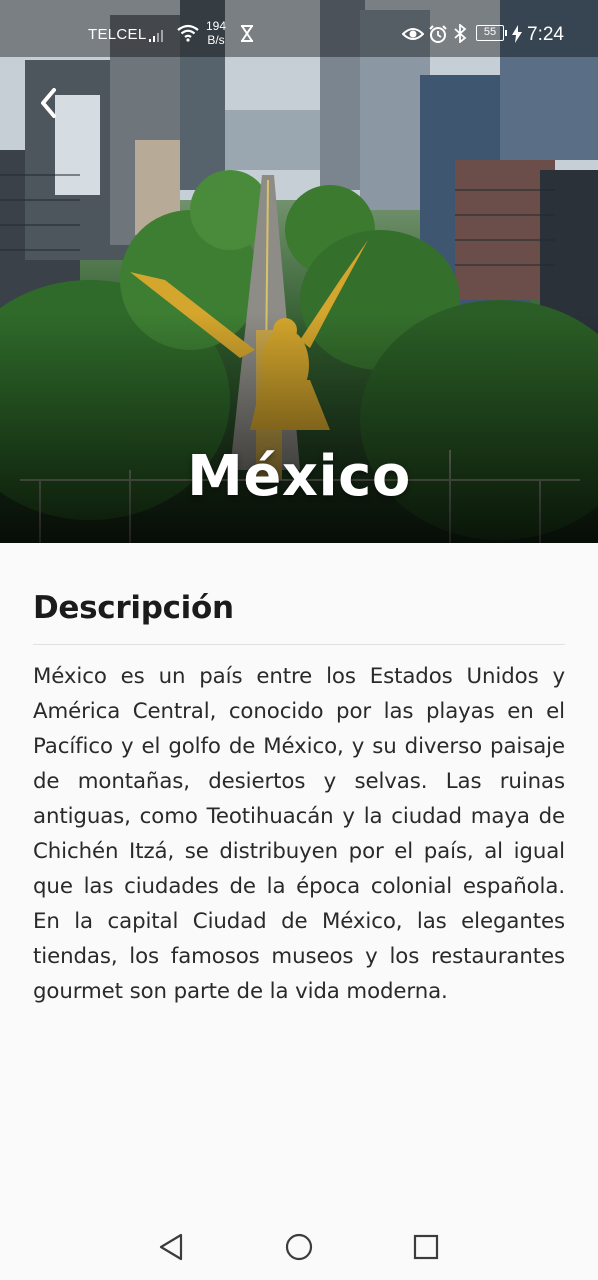 The width and height of the screenshot is (598, 1280). I want to click on bluetooth-icon, so click(460, 33).